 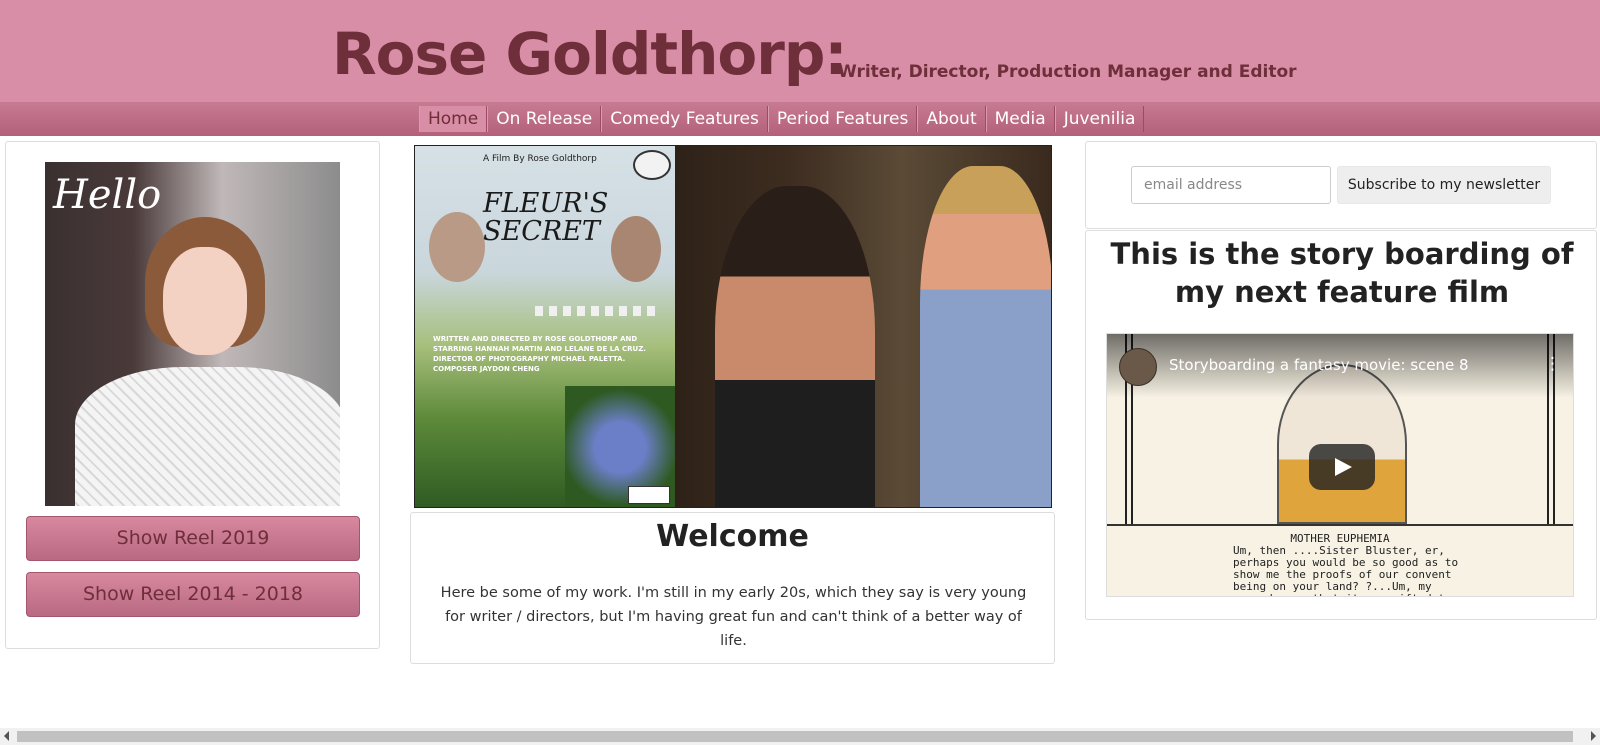 What do you see at coordinates (205, 301) in the screenshot?
I see `photo-face` at bounding box center [205, 301].